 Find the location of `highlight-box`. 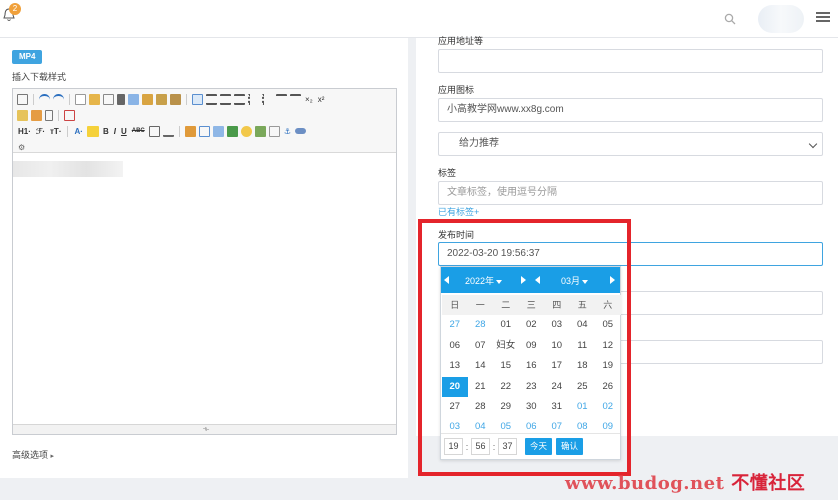

highlight-box is located at coordinates (524, 347).